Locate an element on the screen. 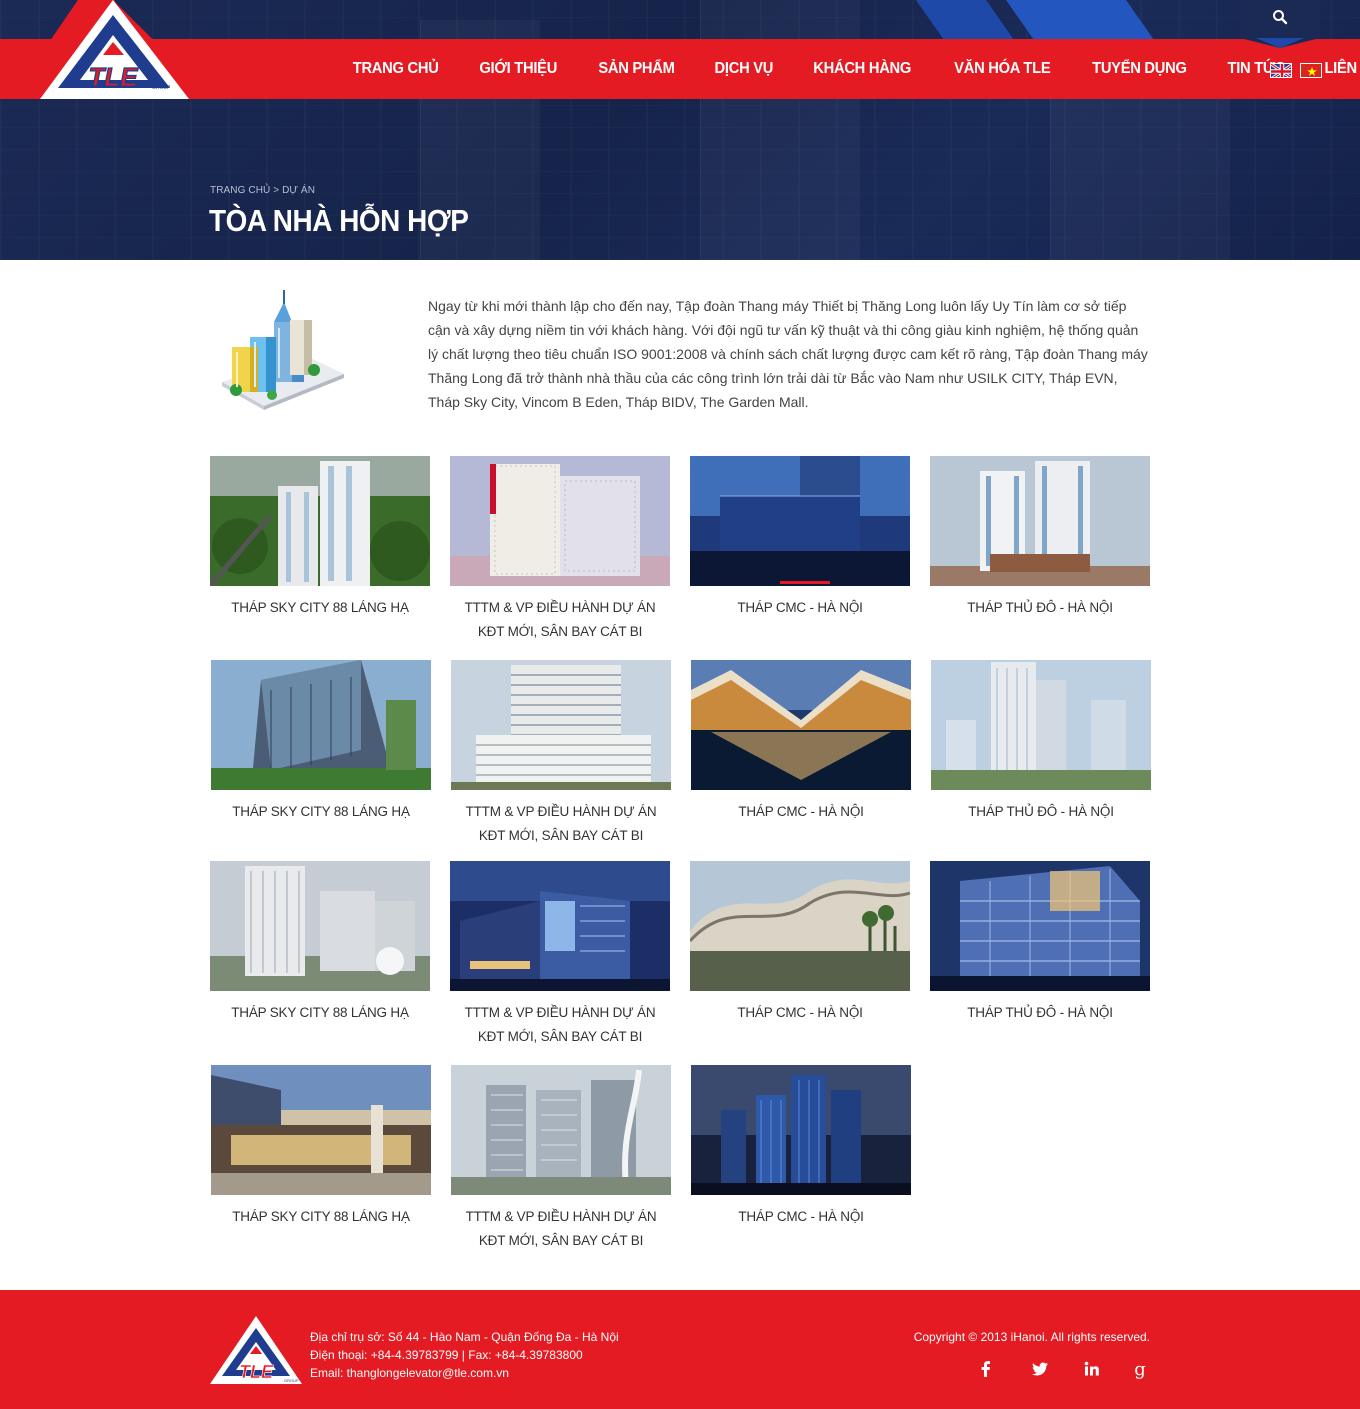 Image resolution: width=1360 pixels, height=1409 pixels. svg-text: g is located at coordinates (1140, 1369).